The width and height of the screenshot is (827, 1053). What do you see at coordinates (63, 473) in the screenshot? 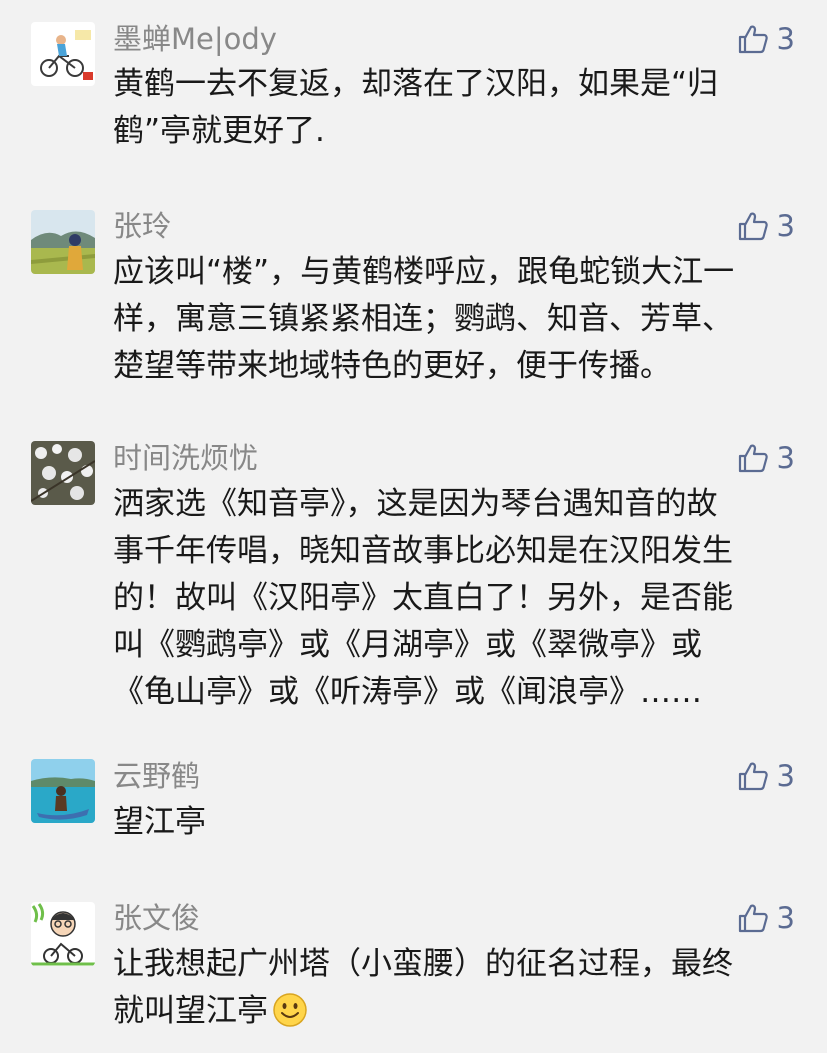
I see `blossom-avatar` at bounding box center [63, 473].